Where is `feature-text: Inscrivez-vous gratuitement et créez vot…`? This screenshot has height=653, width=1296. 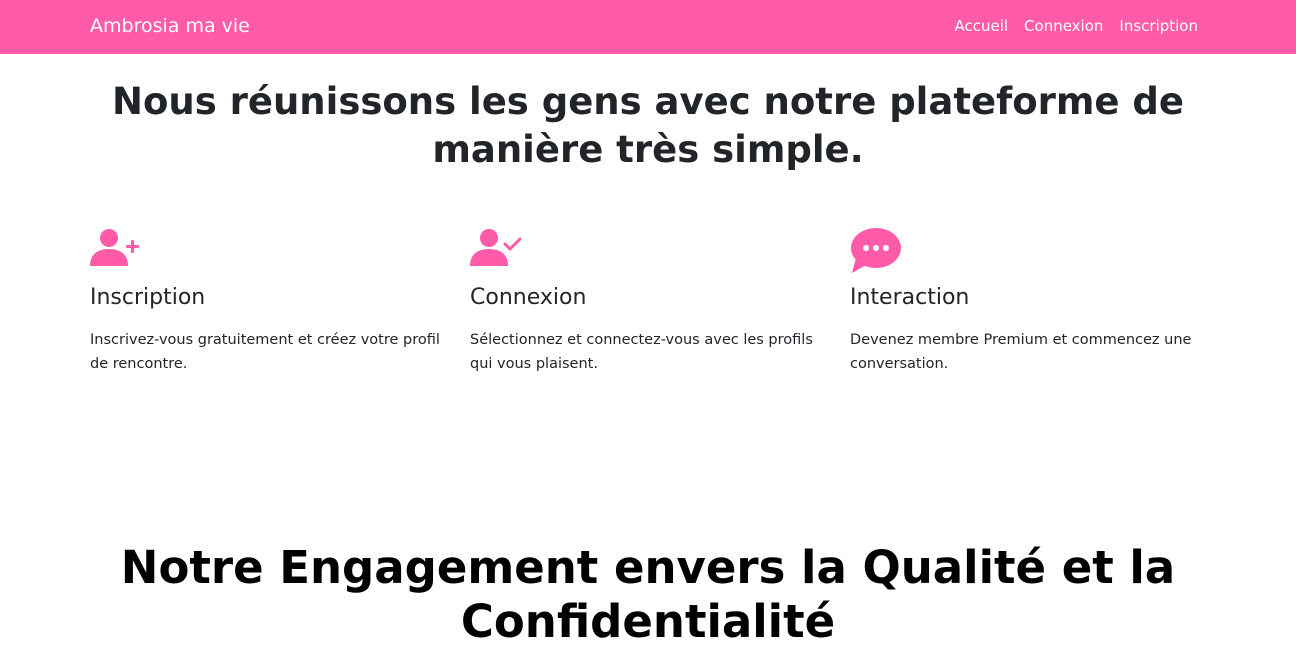 feature-text: Inscrivez-vous gratuitement et créez vot… is located at coordinates (265, 352).